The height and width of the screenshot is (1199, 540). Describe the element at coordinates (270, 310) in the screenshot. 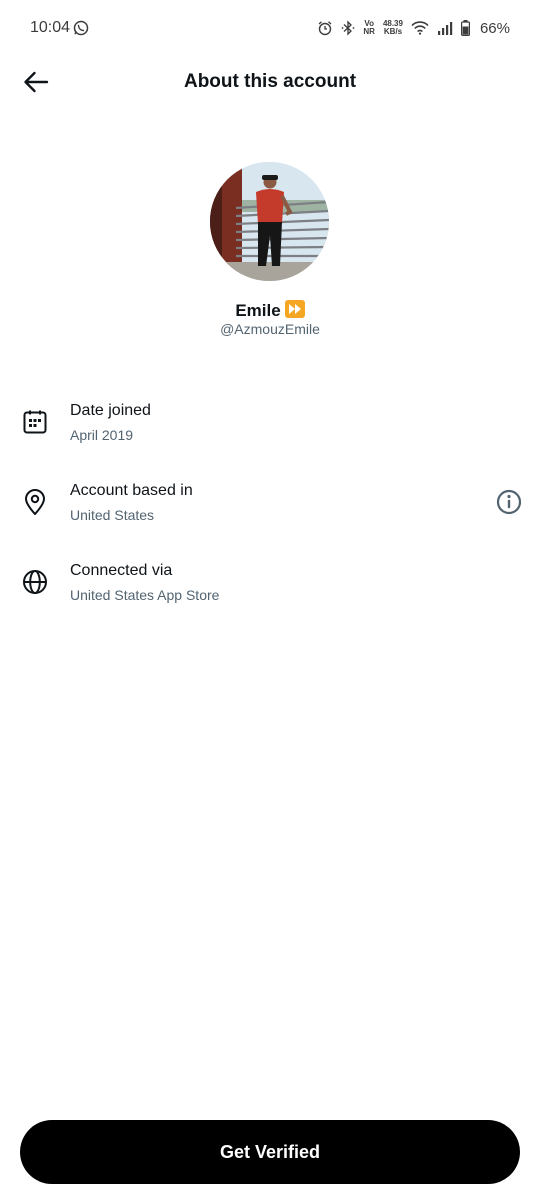

I see `profile-name: Emile` at that location.